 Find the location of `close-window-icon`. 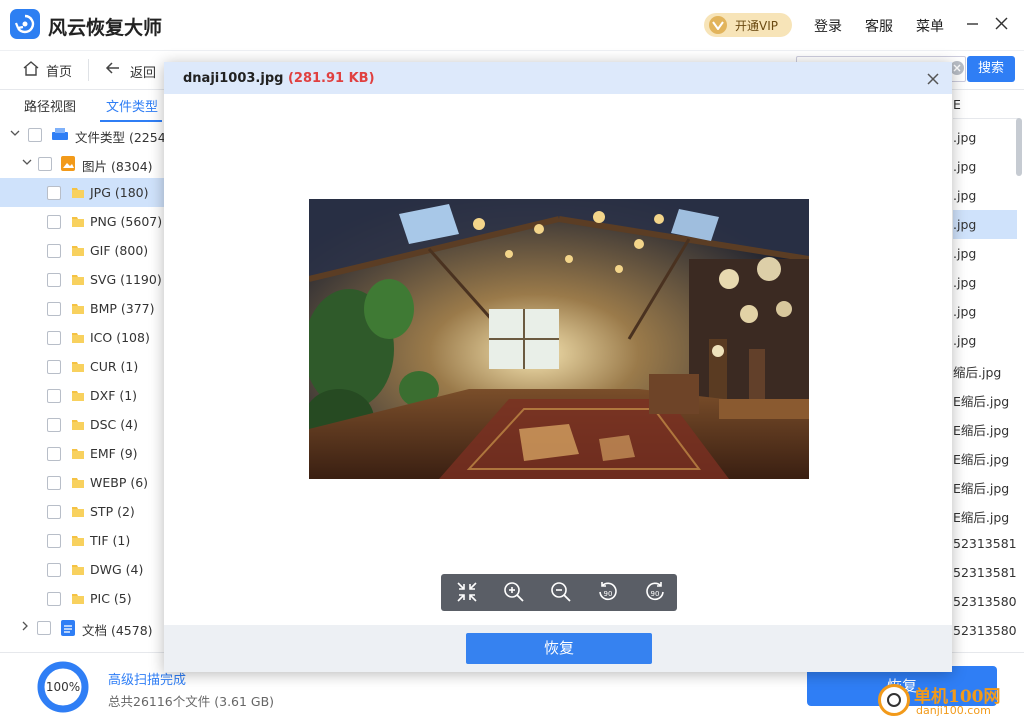

close-window-icon is located at coordinates (1002, 24).